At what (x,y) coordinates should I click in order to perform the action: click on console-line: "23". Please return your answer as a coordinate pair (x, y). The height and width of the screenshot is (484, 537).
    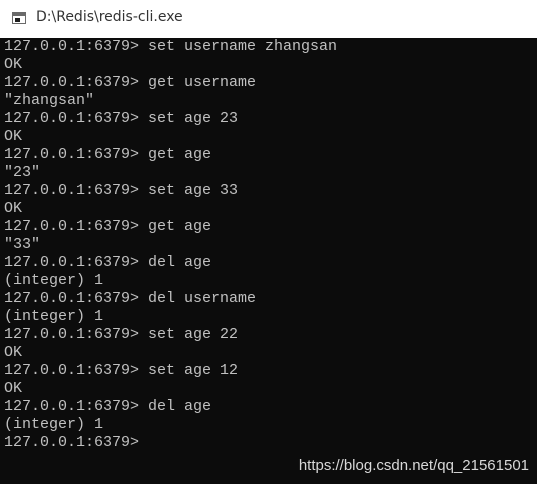
    Looking at the image, I should click on (22, 172).